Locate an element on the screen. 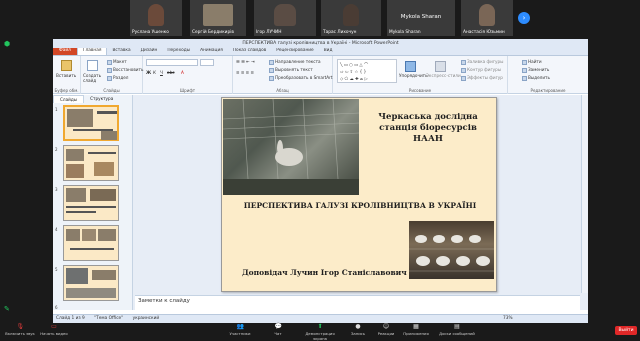  participants-button: 👥 Участники is located at coordinates (240, 330).